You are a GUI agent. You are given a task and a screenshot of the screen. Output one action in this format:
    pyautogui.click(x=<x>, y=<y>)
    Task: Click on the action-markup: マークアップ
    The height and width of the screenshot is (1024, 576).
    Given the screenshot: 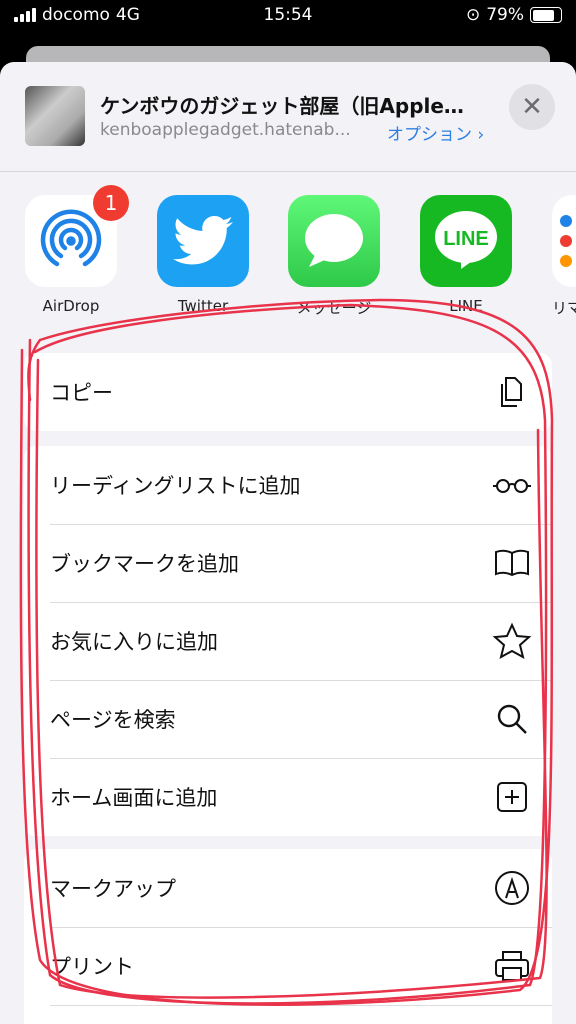 What is the action you would take?
    pyautogui.click(x=288, y=888)
    